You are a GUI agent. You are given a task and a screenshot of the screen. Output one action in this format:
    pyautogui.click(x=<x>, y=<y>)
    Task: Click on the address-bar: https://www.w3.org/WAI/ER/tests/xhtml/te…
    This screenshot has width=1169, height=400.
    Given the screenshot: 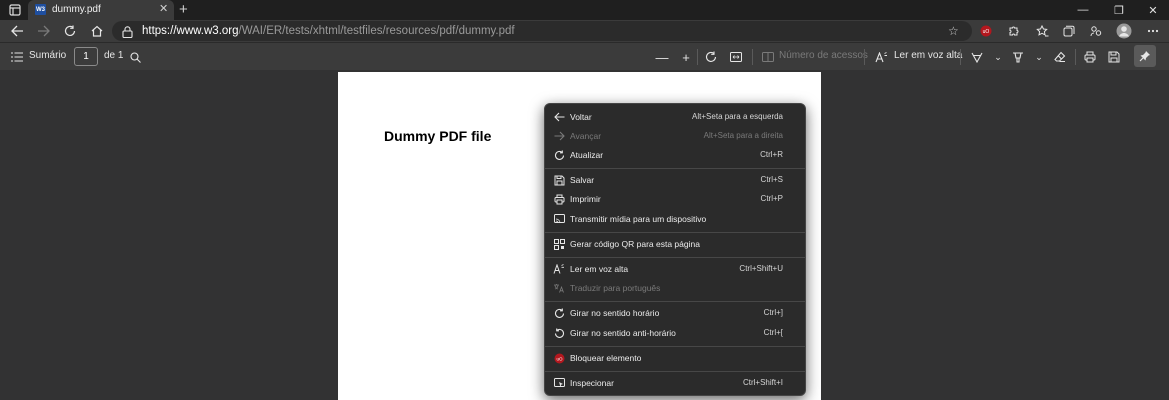 What is the action you would take?
    pyautogui.click(x=542, y=31)
    